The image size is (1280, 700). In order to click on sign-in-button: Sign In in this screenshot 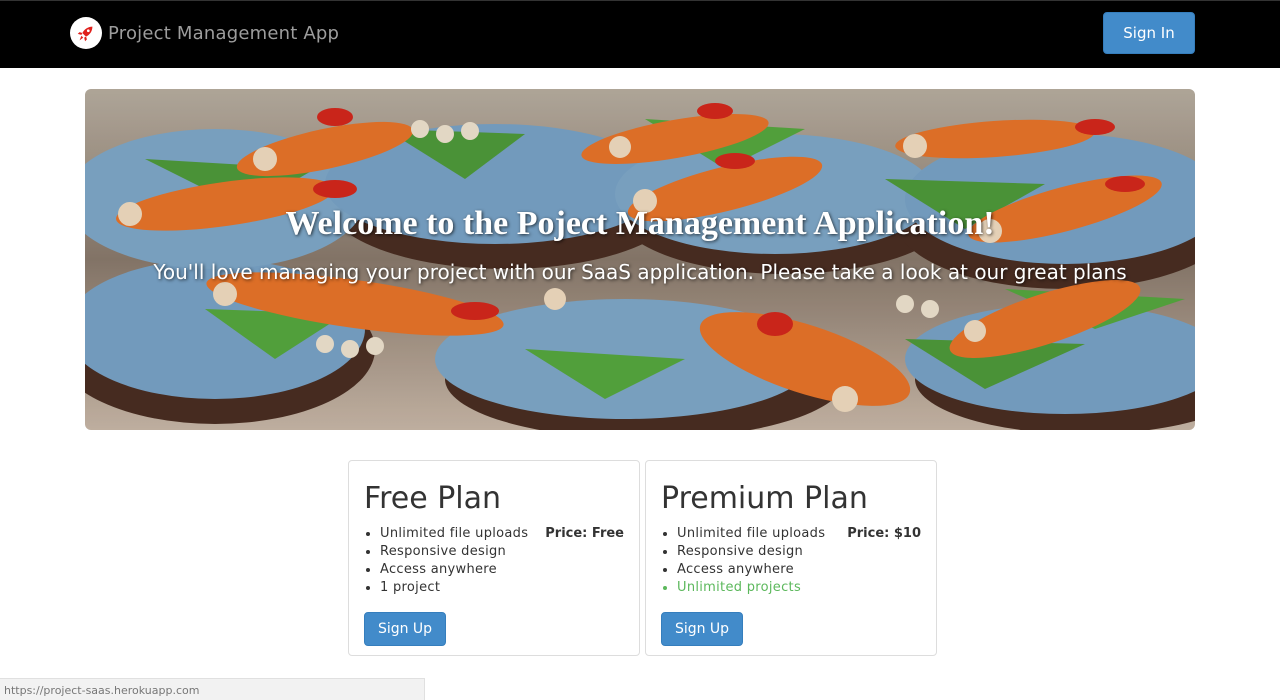, I will do `click(1149, 33)`.